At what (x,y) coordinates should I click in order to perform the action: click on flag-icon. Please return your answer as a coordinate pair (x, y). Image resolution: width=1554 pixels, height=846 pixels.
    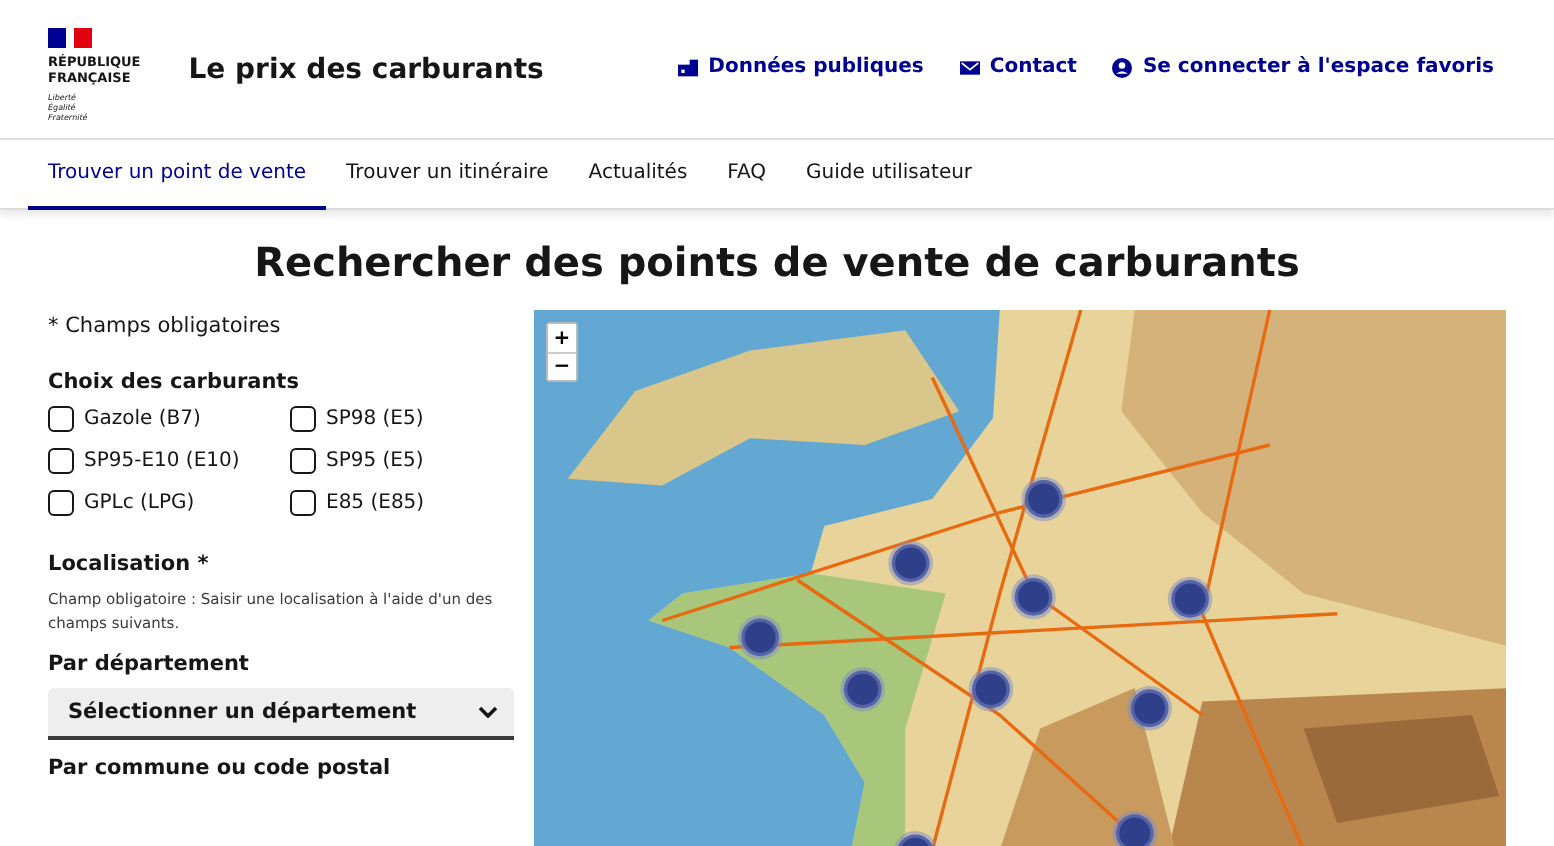
    Looking at the image, I should click on (70, 38).